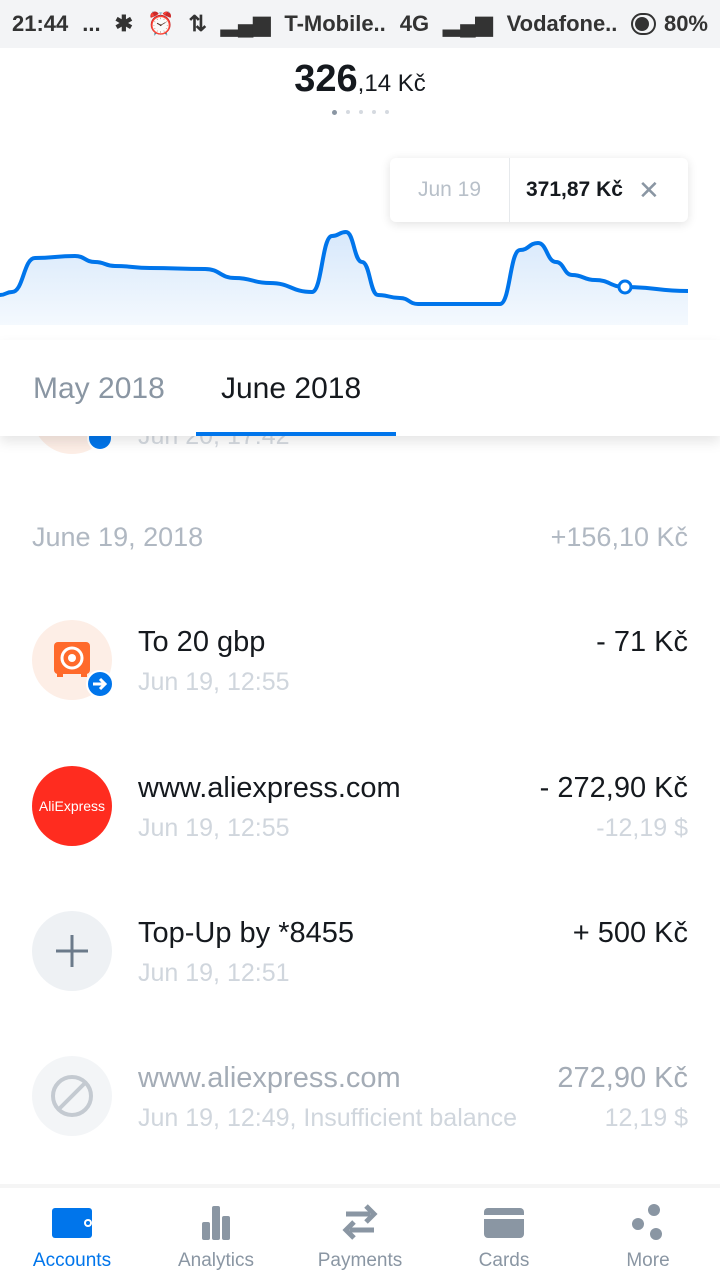 The image size is (720, 1280). I want to click on transaction-subtitle: Jun 19, 12:49, Insufficient balance, so click(327, 1118).